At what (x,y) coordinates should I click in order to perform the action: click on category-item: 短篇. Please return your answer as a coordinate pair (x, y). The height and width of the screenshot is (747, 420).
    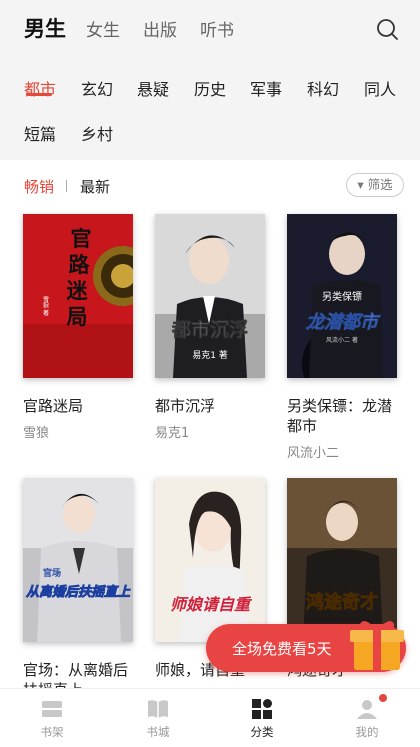
    Looking at the image, I should click on (40, 133).